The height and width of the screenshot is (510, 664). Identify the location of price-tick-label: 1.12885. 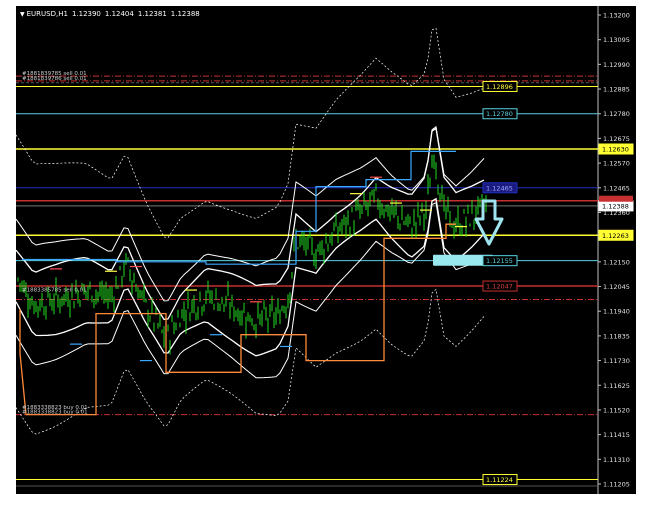
(616, 90).